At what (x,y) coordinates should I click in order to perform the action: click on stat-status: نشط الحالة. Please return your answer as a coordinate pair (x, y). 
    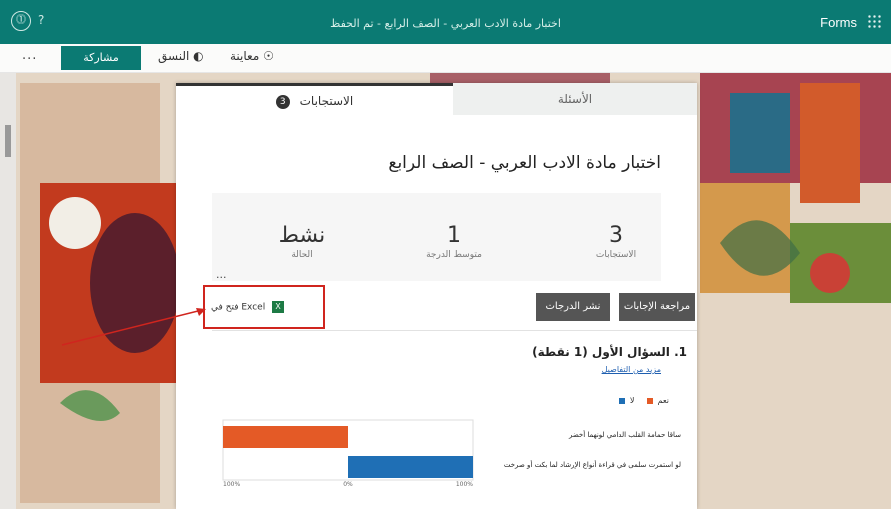
    Looking at the image, I should click on (302, 241).